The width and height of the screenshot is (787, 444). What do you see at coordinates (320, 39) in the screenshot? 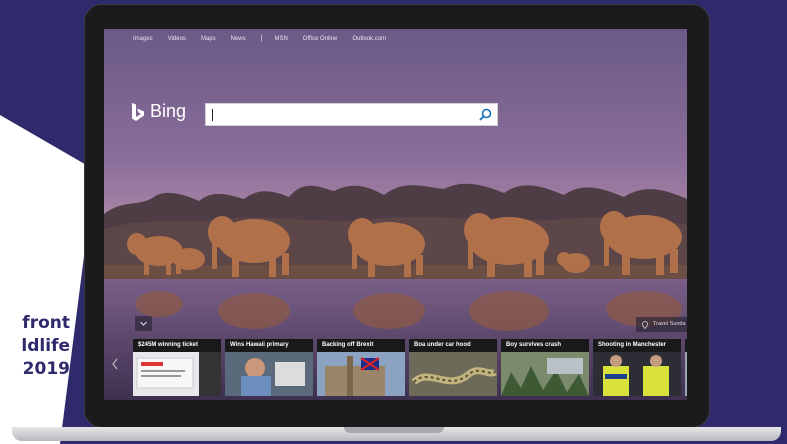
I see `nav-link-office-online: Office Online` at bounding box center [320, 39].